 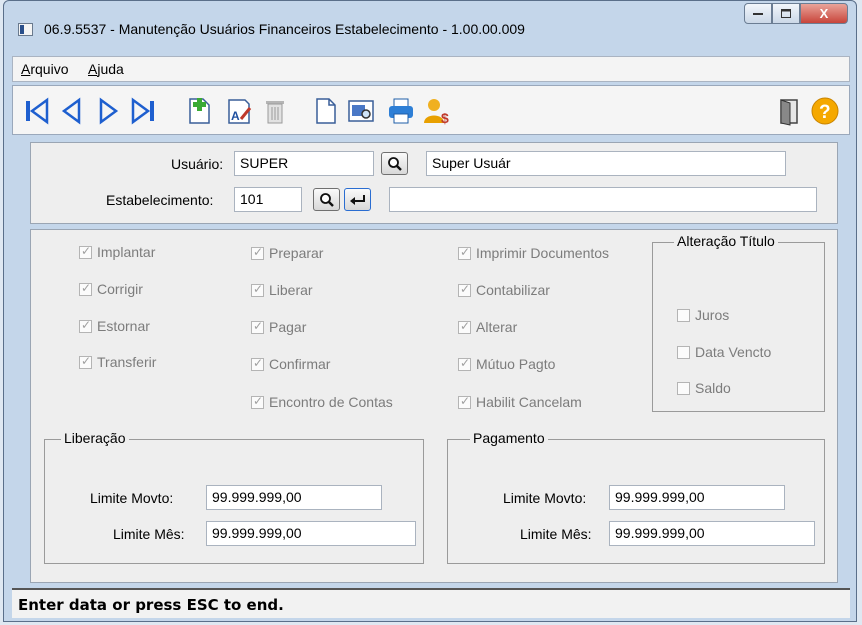 I want to click on checkbox-label: Preparar, so click(x=296, y=253).